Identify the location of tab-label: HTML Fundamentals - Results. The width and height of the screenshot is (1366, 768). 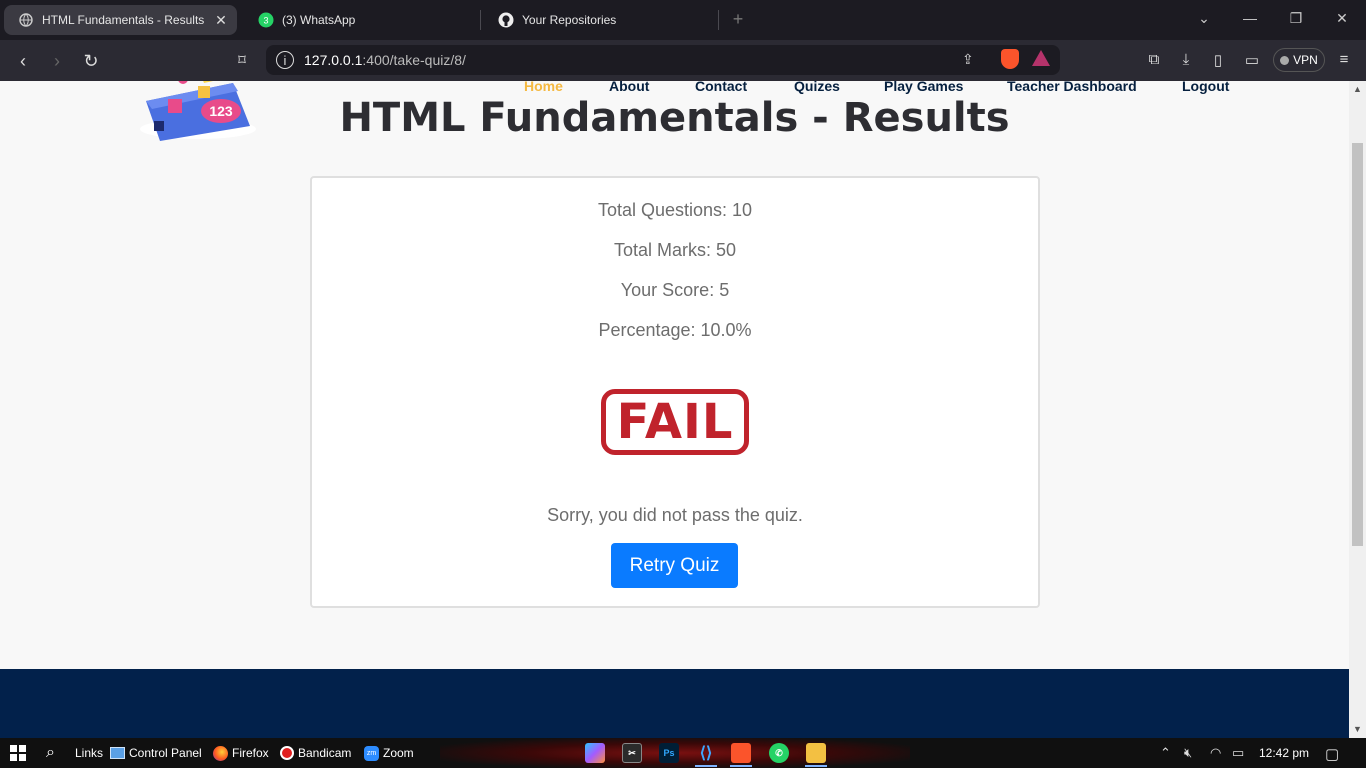
(123, 20).